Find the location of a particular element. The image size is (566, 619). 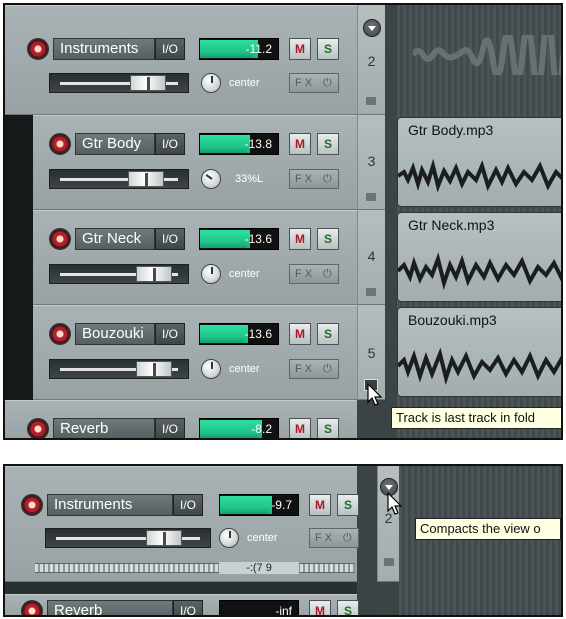

track-name: Bouzouki is located at coordinates (115, 334).